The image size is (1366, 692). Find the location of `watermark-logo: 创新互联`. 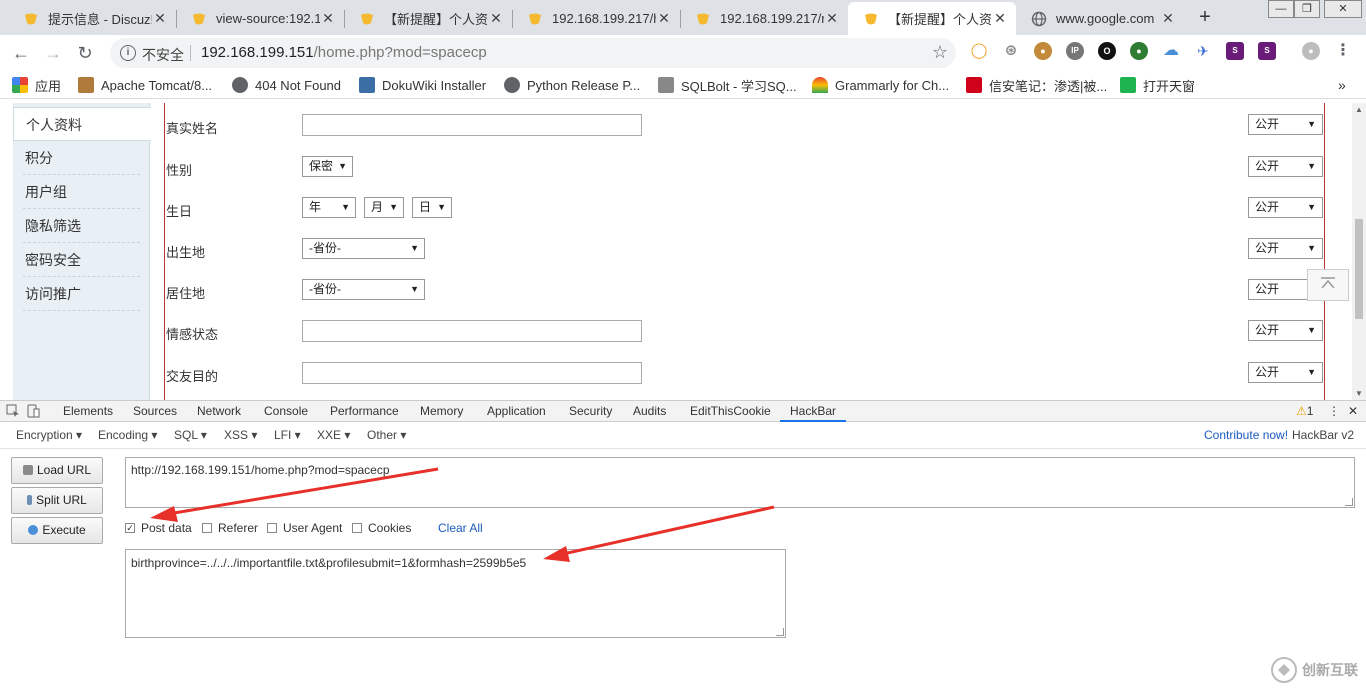

watermark-logo: 创新互联 is located at coordinates (1316, 670).